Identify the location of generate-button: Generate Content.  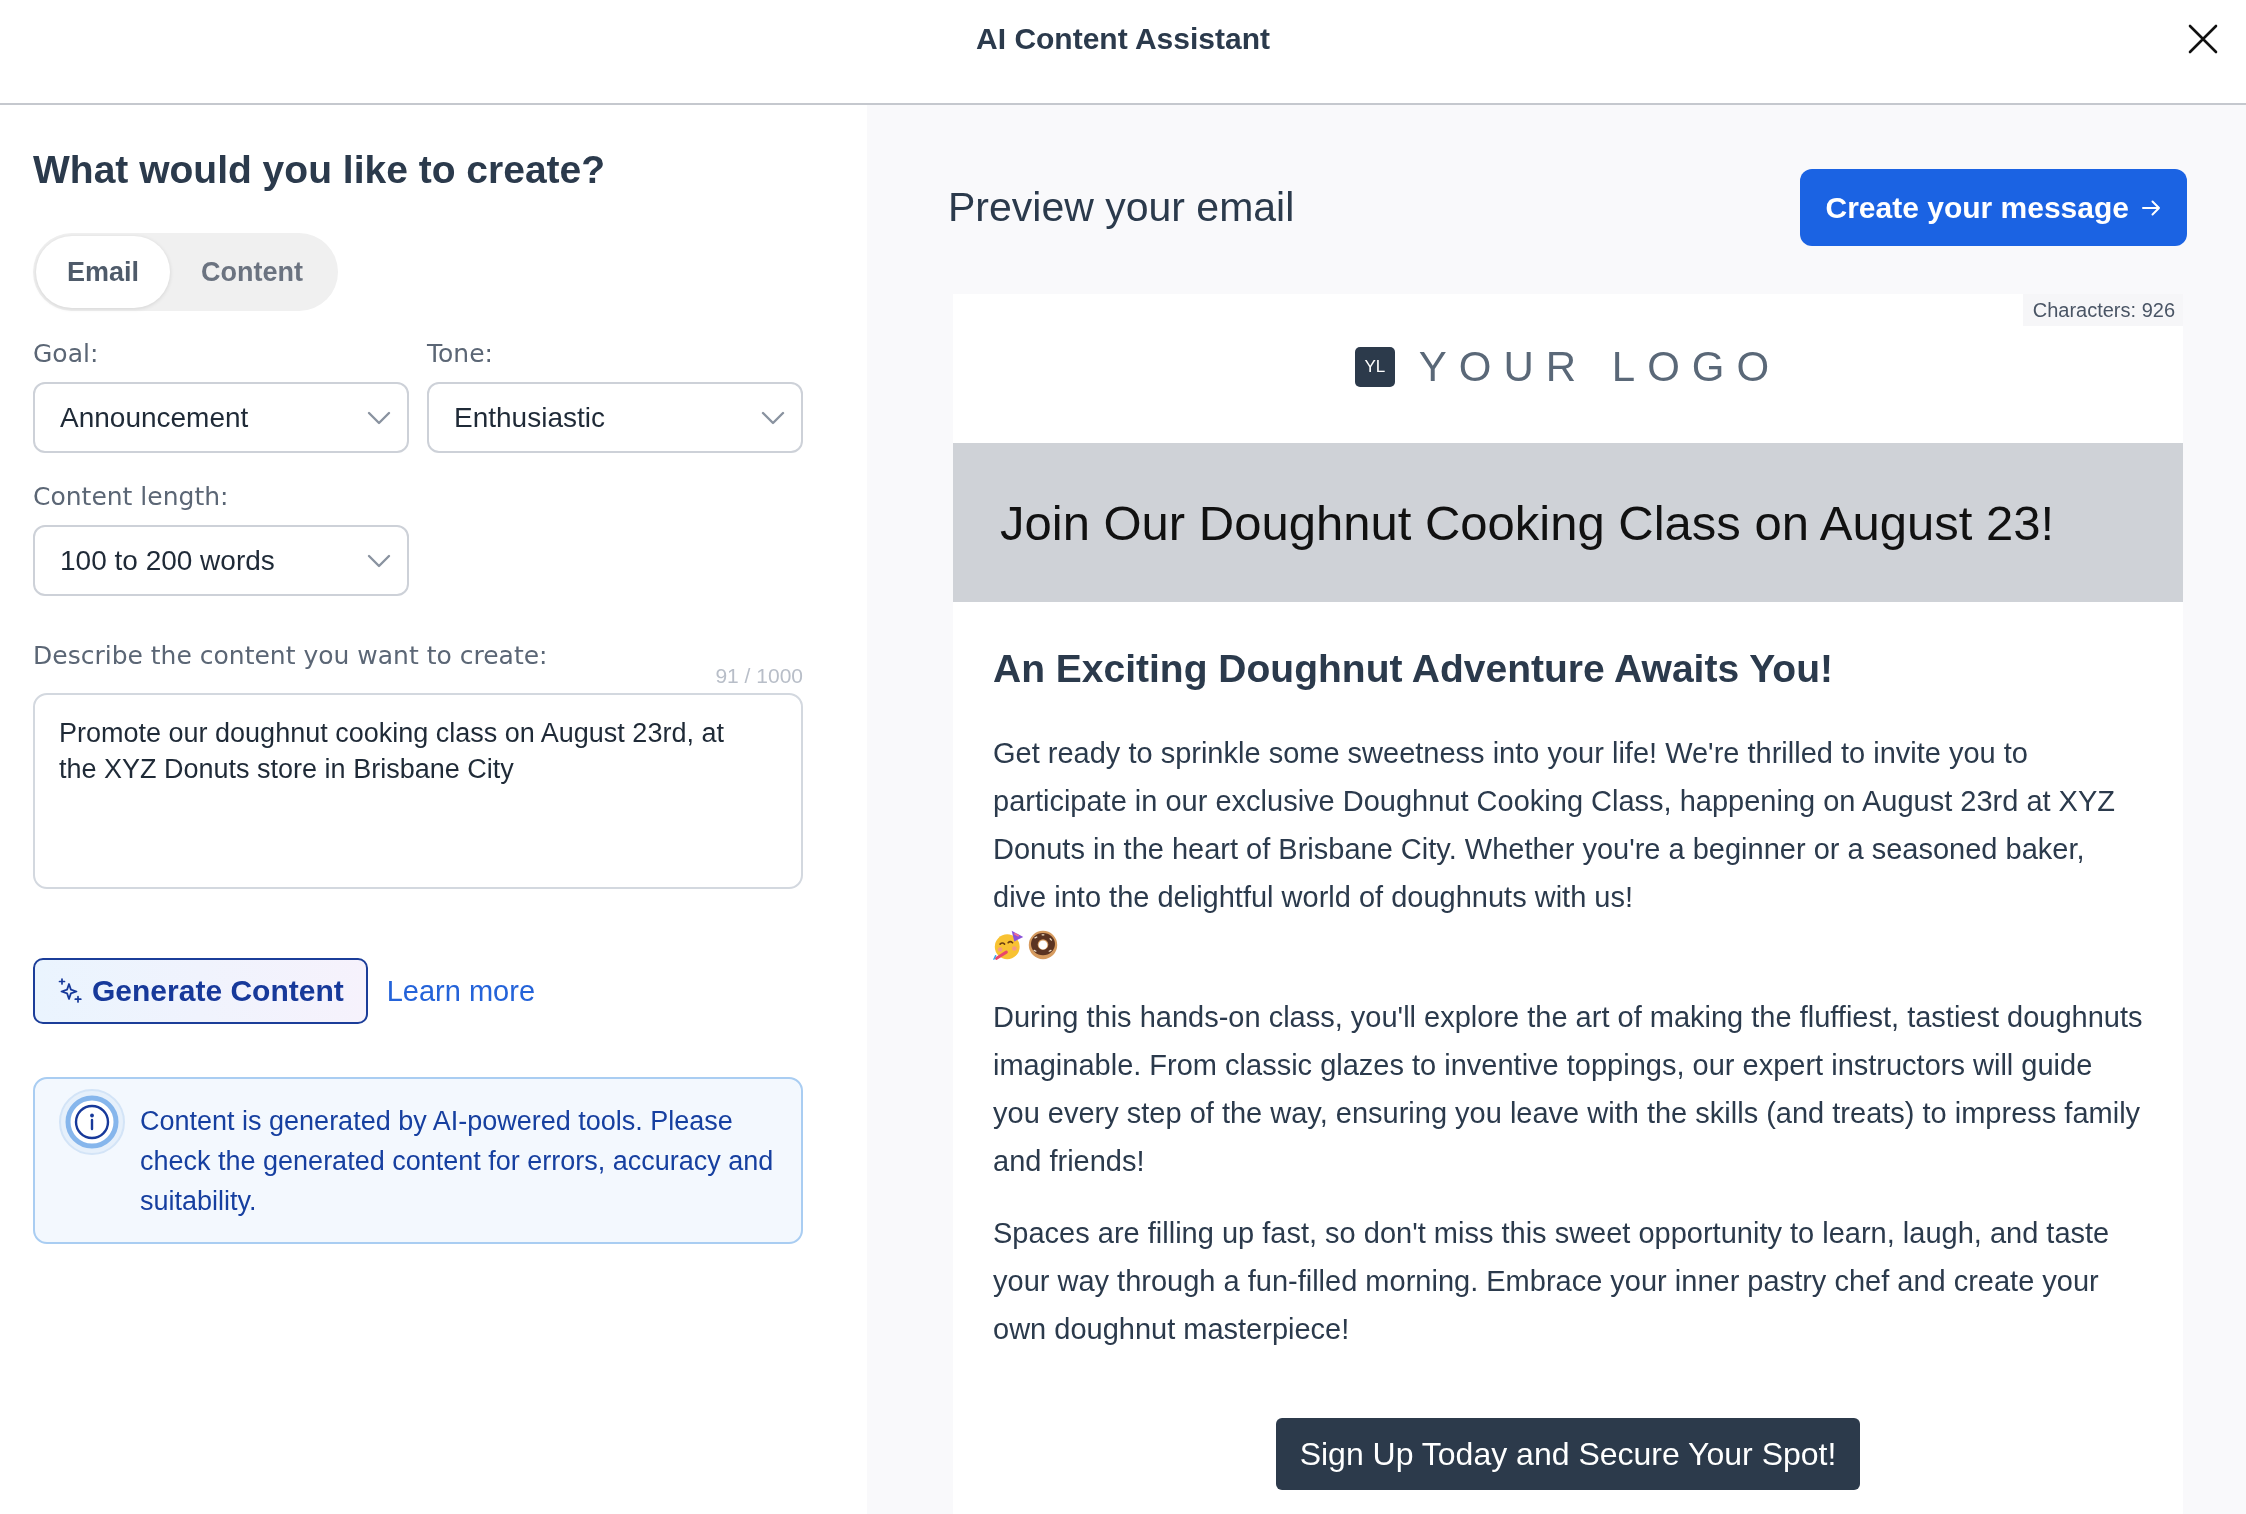
(200, 991).